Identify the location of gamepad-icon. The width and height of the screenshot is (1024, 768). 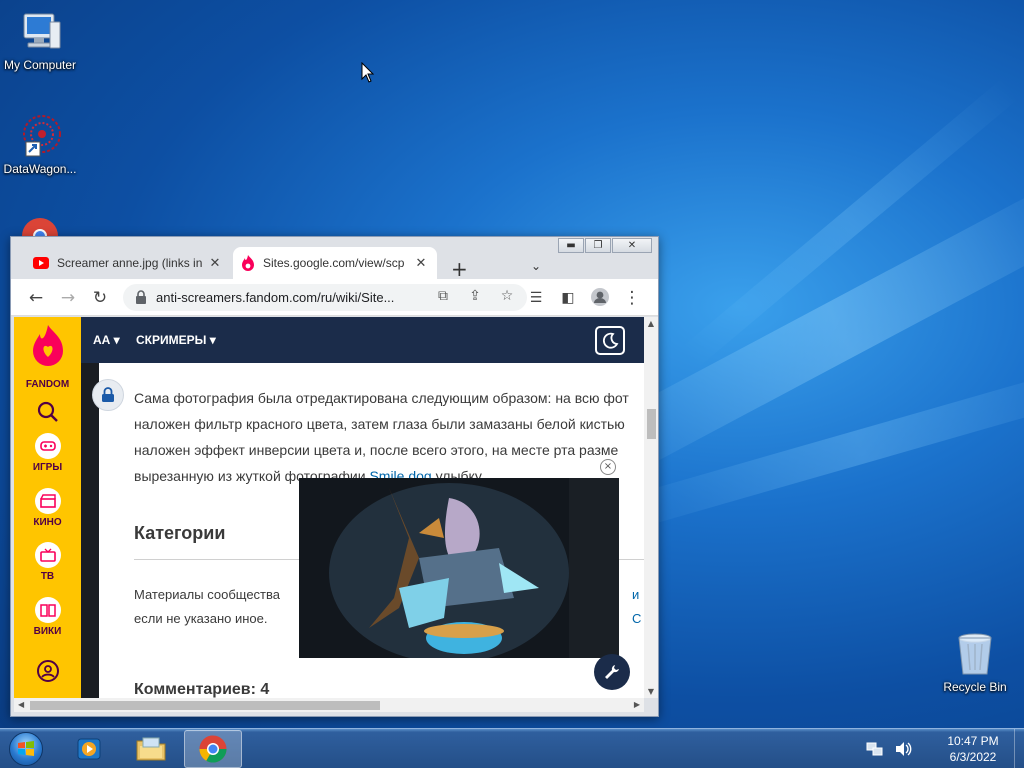
(47, 446).